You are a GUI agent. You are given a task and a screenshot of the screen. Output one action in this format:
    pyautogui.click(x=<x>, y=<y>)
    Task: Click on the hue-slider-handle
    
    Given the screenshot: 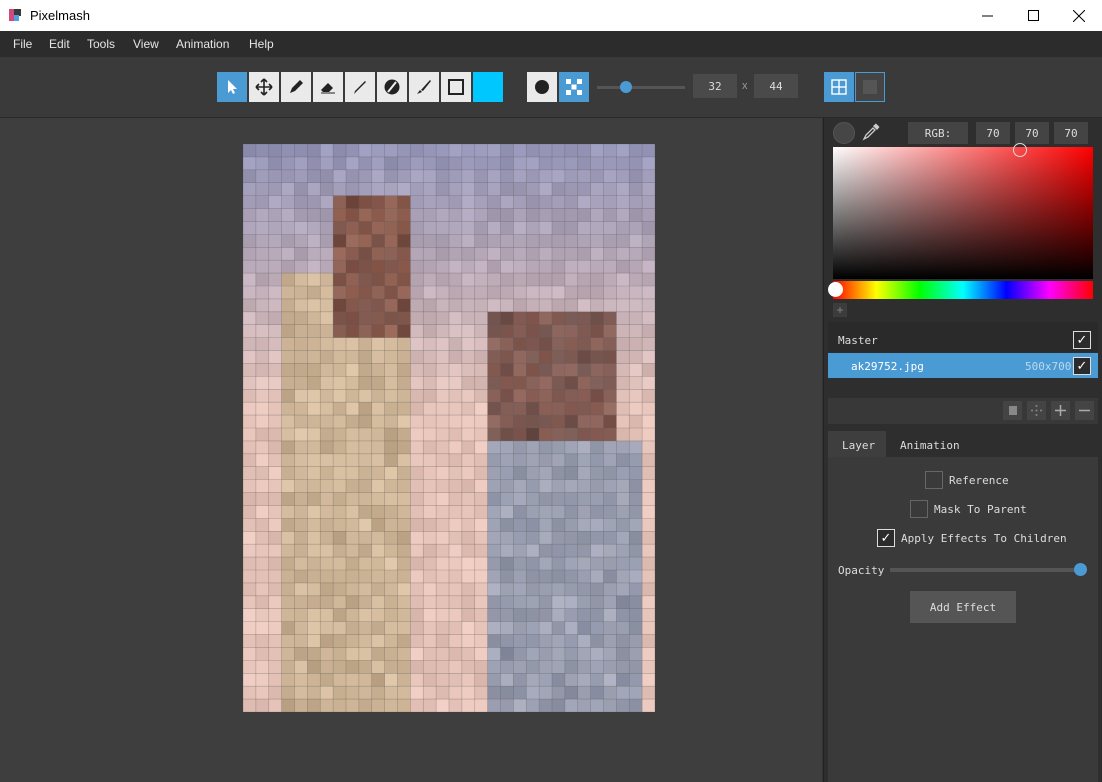 What is the action you would take?
    pyautogui.click(x=835, y=289)
    